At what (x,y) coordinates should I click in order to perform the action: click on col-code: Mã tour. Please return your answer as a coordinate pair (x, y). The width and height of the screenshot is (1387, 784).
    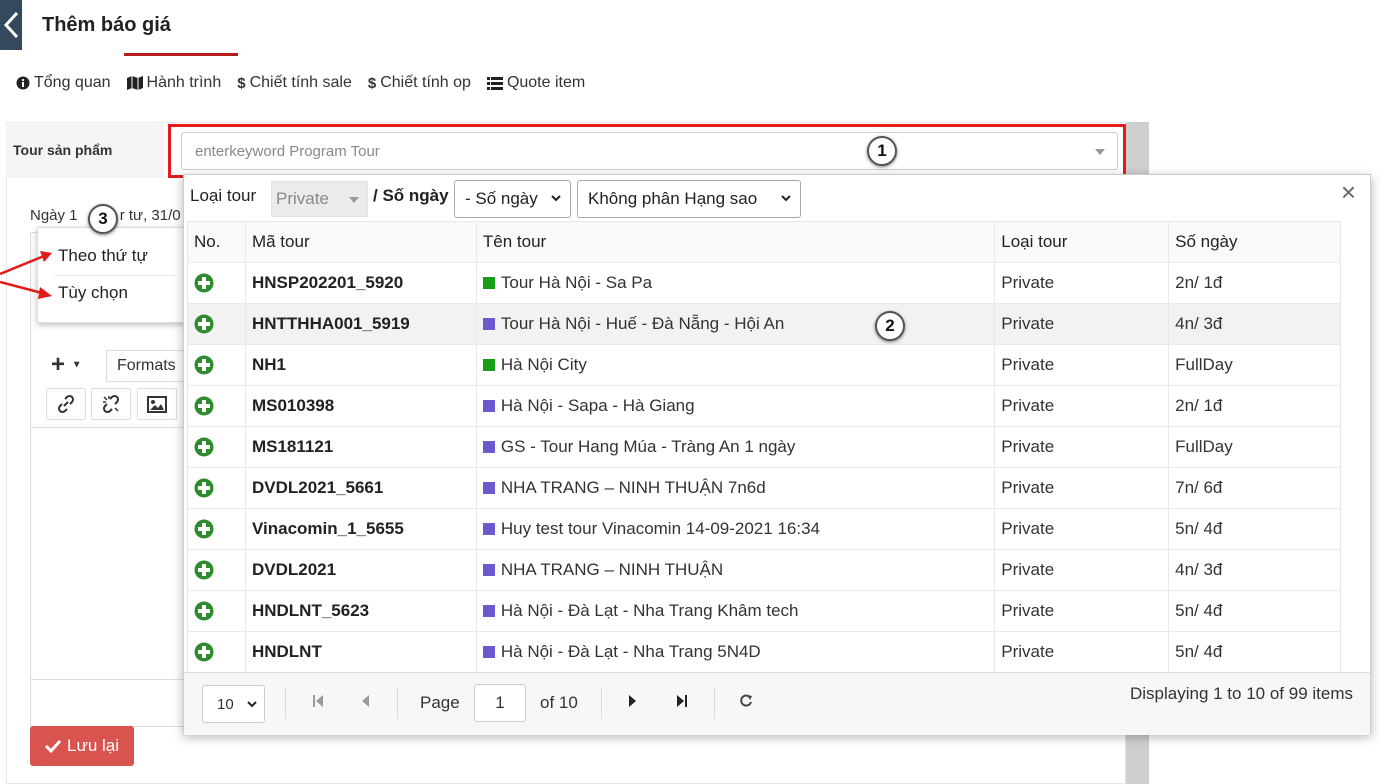
    Looking at the image, I should click on (360, 242).